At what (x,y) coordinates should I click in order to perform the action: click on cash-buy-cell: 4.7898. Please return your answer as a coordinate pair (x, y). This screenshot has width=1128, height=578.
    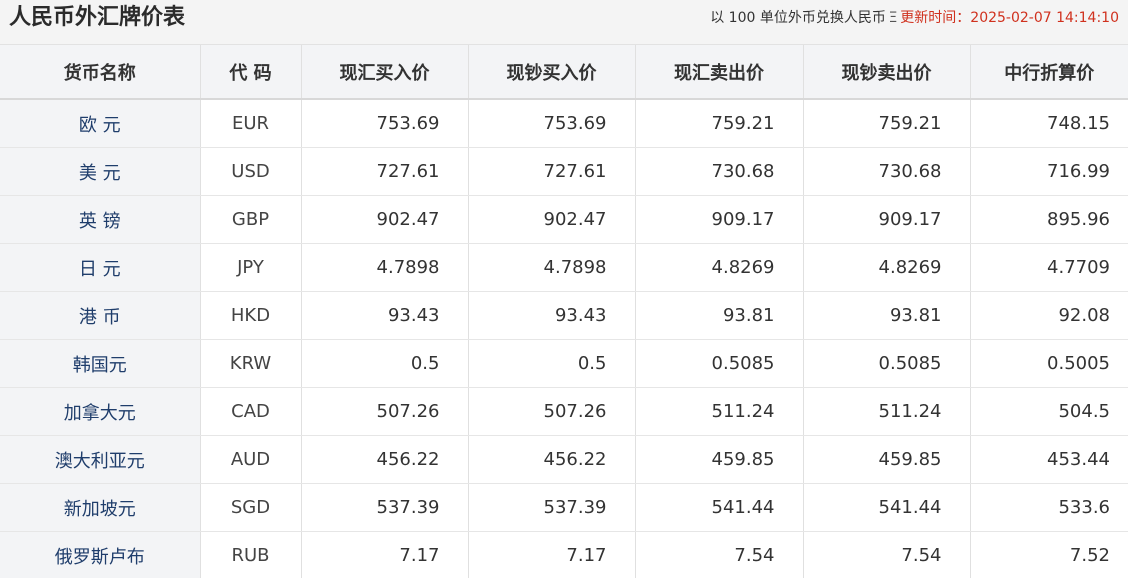
    Looking at the image, I should click on (552, 267).